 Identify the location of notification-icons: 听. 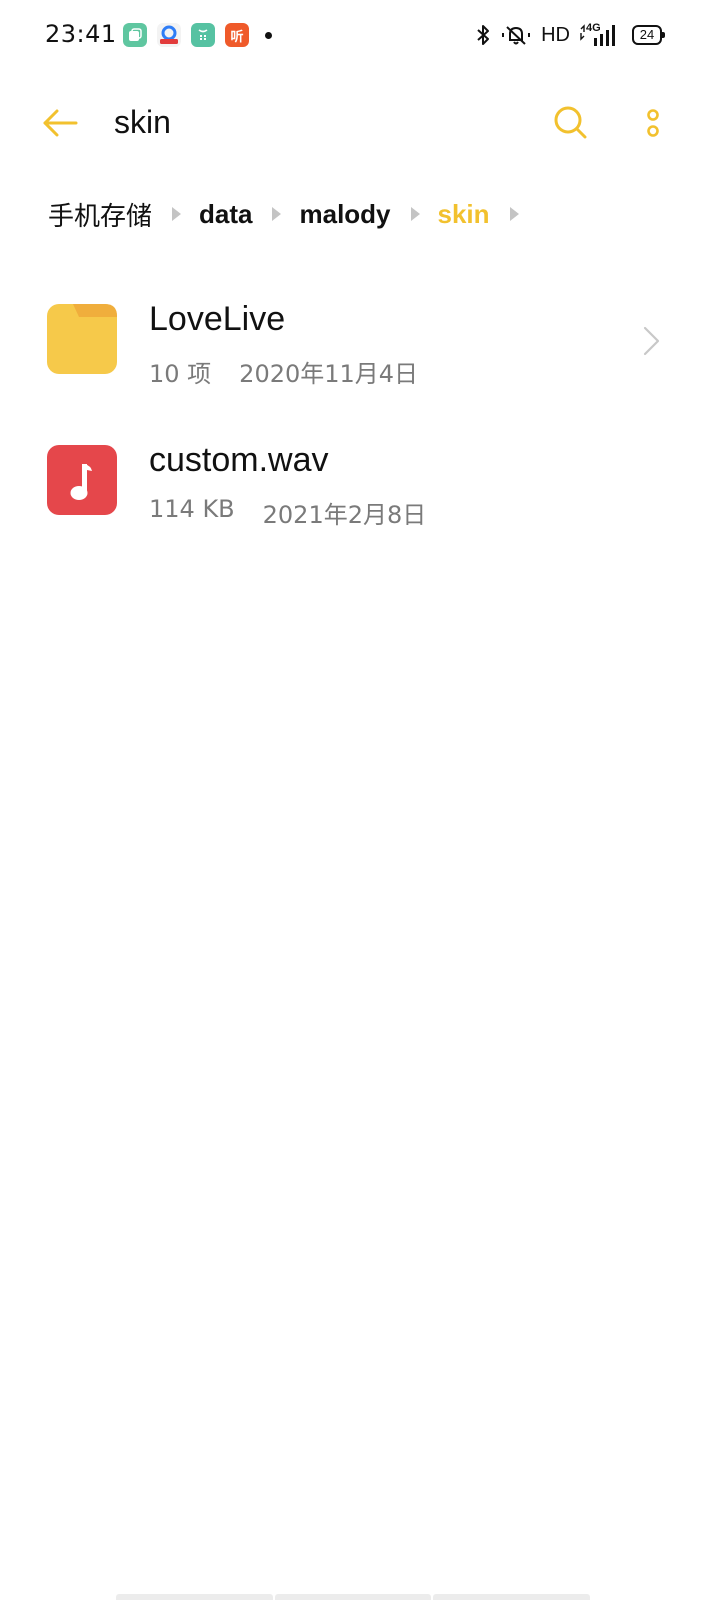
(197, 35).